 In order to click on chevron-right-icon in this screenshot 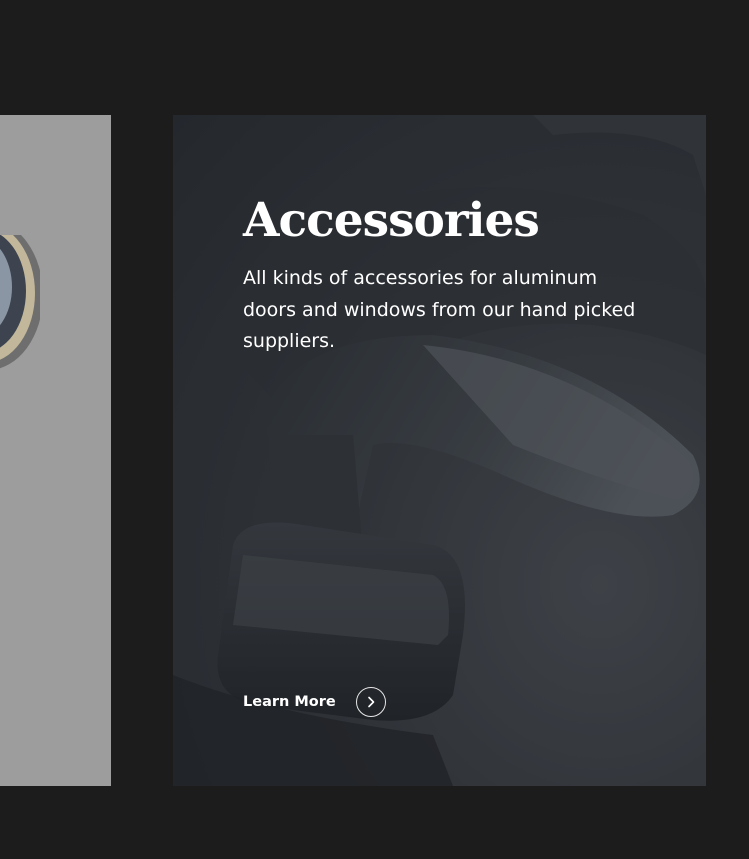, I will do `click(370, 702)`.